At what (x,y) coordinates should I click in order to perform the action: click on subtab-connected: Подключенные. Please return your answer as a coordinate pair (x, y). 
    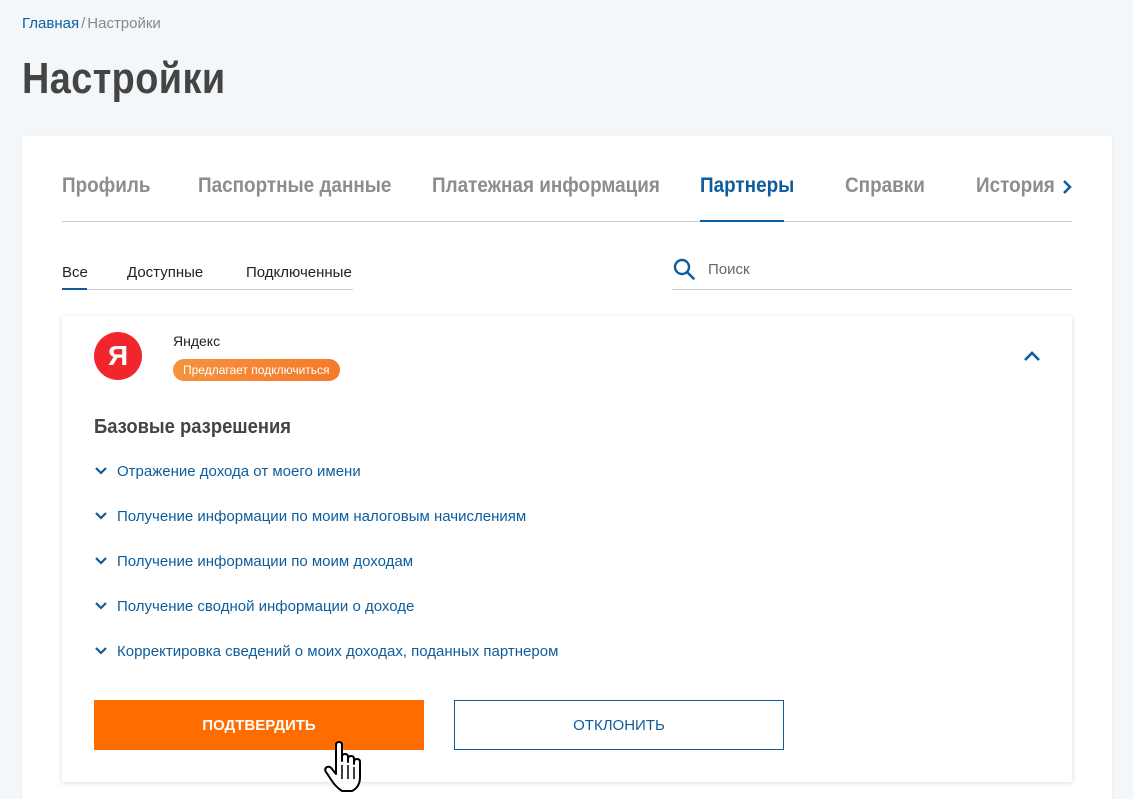
    Looking at the image, I should click on (299, 272).